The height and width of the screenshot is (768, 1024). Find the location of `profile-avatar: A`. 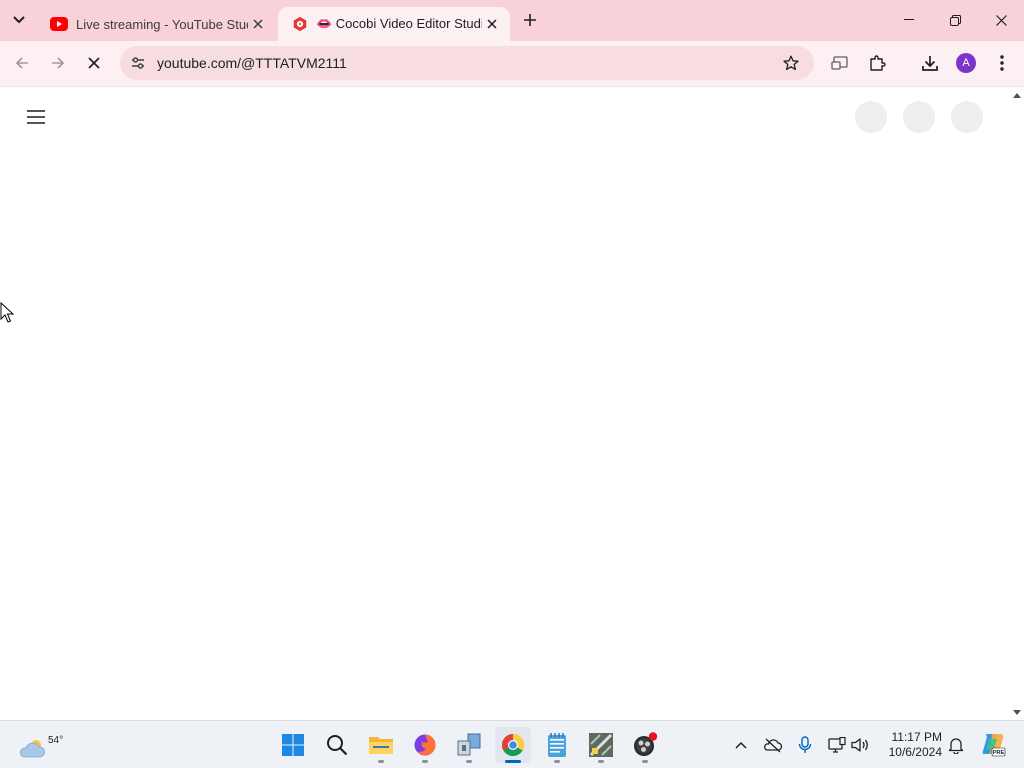

profile-avatar: A is located at coordinates (966, 63).